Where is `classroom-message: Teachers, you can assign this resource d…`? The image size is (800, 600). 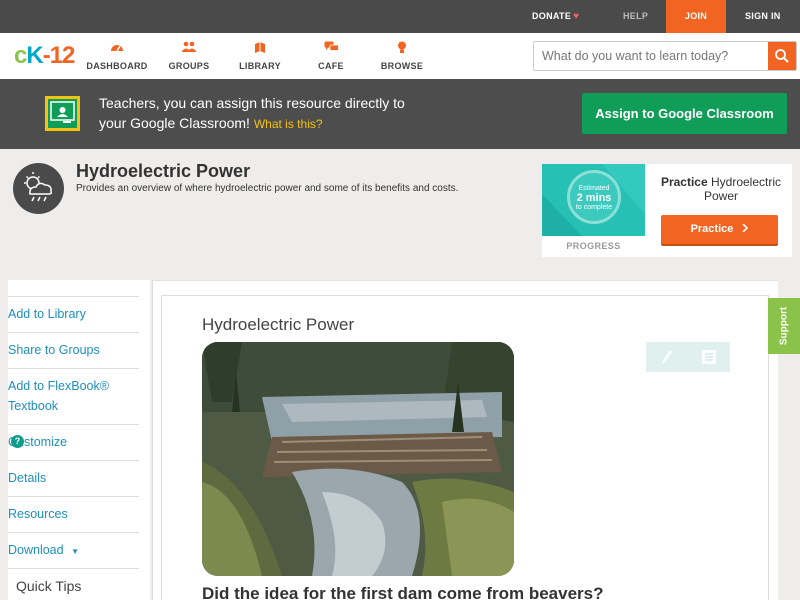
classroom-message: Teachers, you can assign this resource d… is located at coordinates (289, 113).